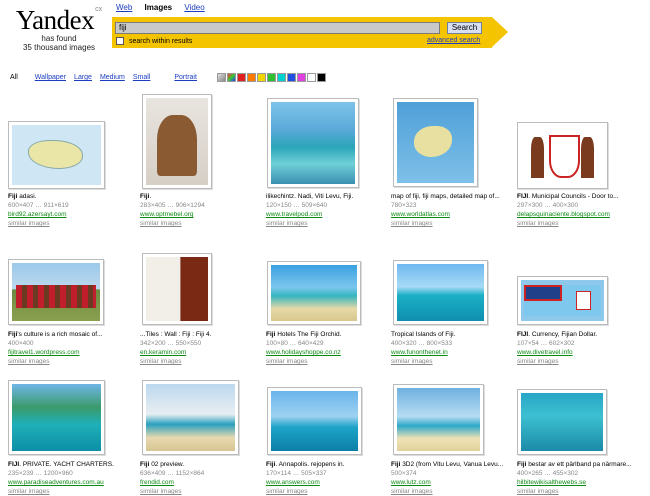  What do you see at coordinates (163, 352) in the screenshot?
I see `result-site-link: en.keramin.com` at bounding box center [163, 352].